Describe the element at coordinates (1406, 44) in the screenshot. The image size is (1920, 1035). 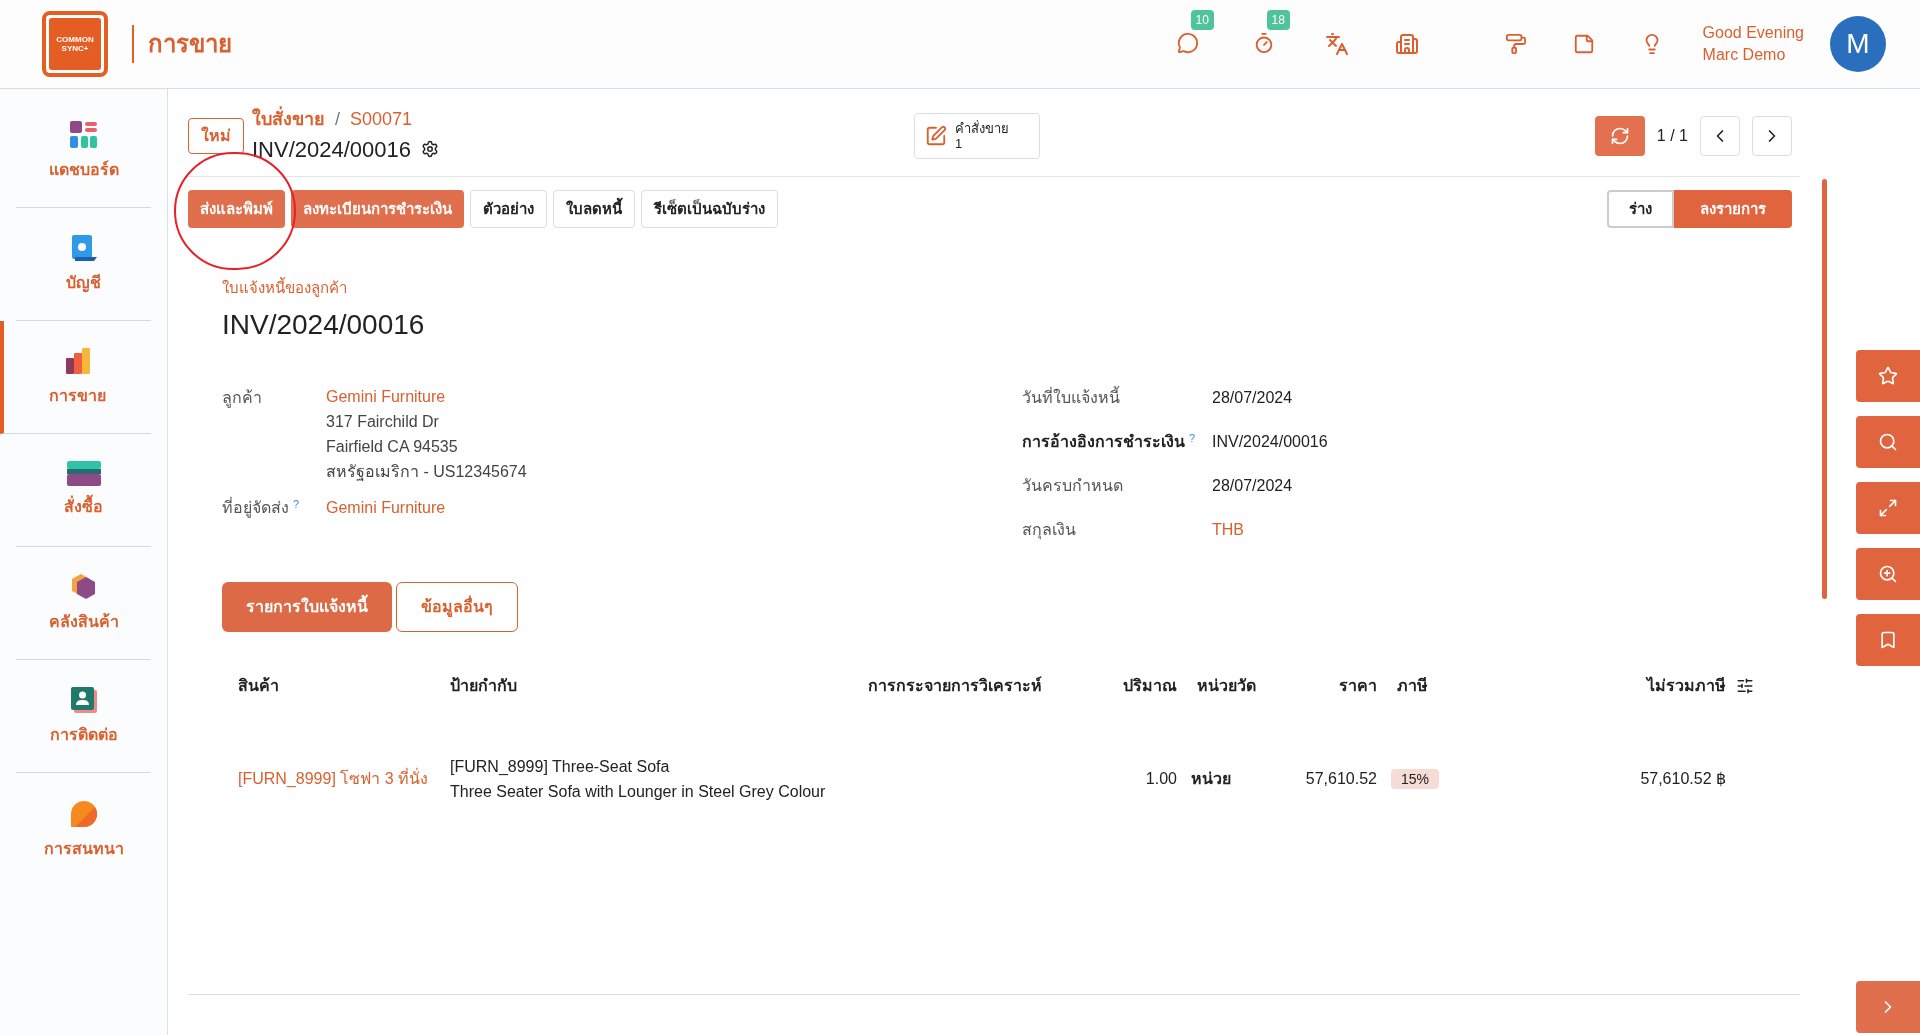
I see `building-icon` at that location.